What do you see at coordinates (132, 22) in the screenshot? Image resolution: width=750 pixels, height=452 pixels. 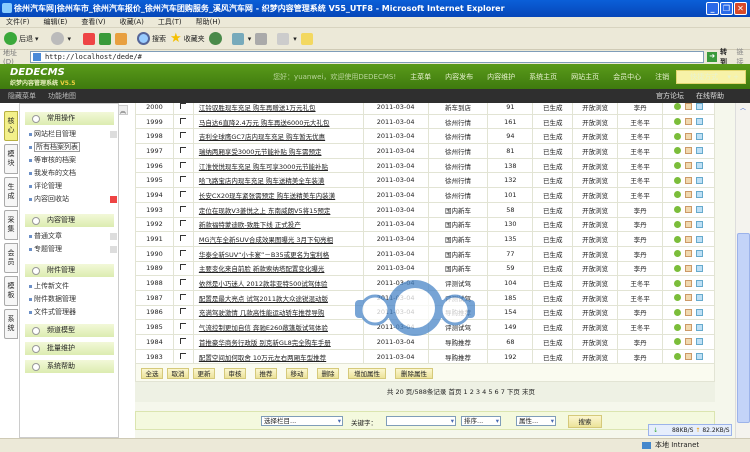 I see `menu-favorites: 收藏(A)` at bounding box center [132, 22].